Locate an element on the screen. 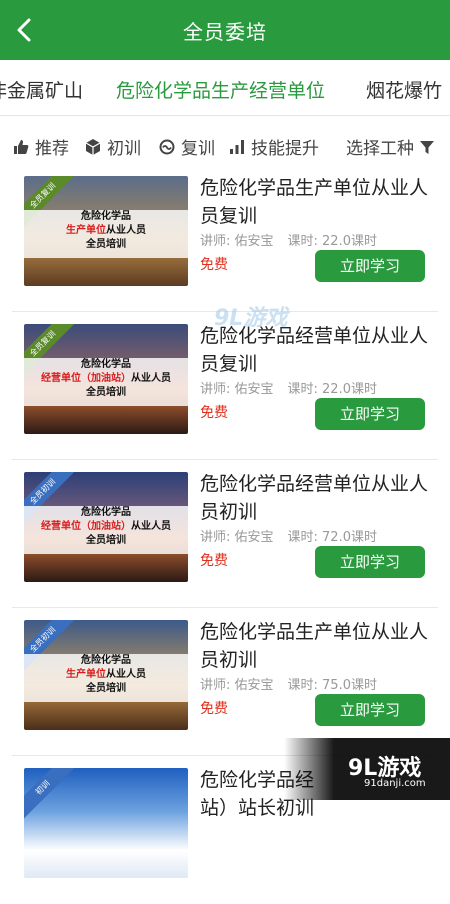  bar-chart-icon is located at coordinates (237, 147).